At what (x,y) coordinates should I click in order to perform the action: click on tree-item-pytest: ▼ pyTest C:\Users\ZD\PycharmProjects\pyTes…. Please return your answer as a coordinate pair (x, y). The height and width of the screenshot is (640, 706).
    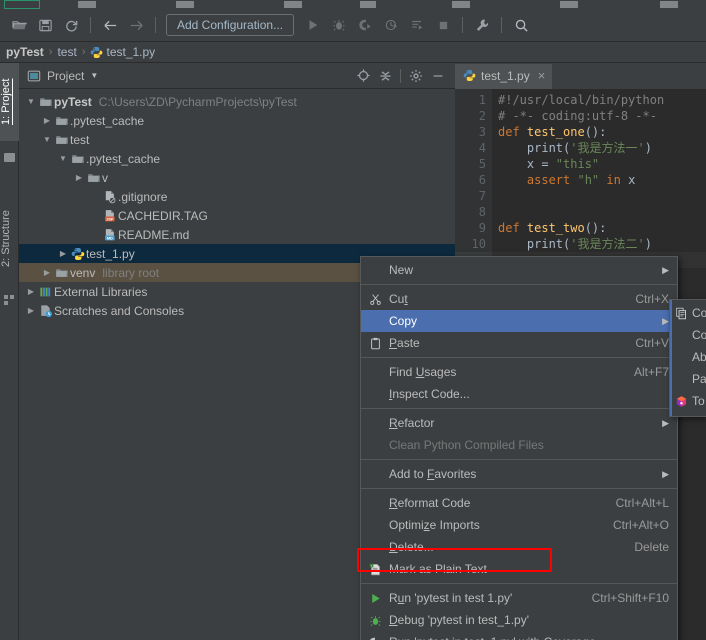
    Looking at the image, I should click on (237, 101).